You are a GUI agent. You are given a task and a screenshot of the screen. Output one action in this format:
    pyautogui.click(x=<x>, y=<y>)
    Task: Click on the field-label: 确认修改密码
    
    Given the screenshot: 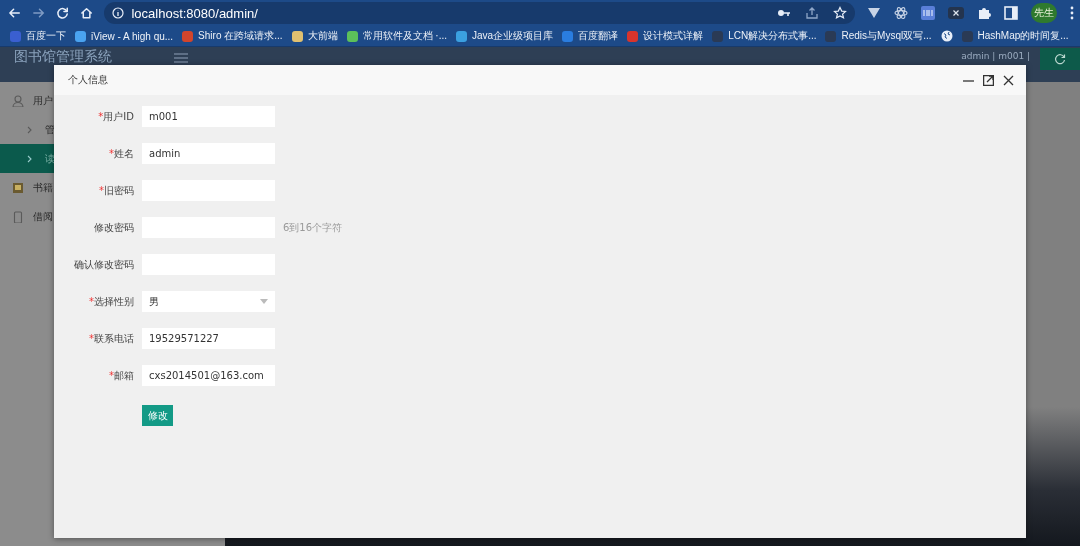 What is the action you would take?
    pyautogui.click(x=104, y=264)
    